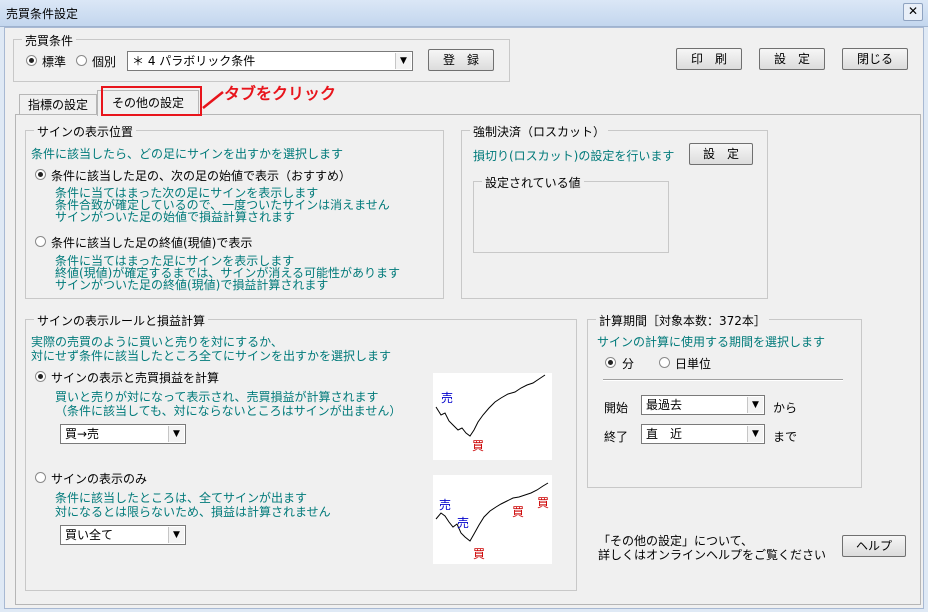 This screenshot has width=928, height=612. I want to click on forced-settlement-description: 損切り(ロスカット)の設定を行います, so click(574, 156).